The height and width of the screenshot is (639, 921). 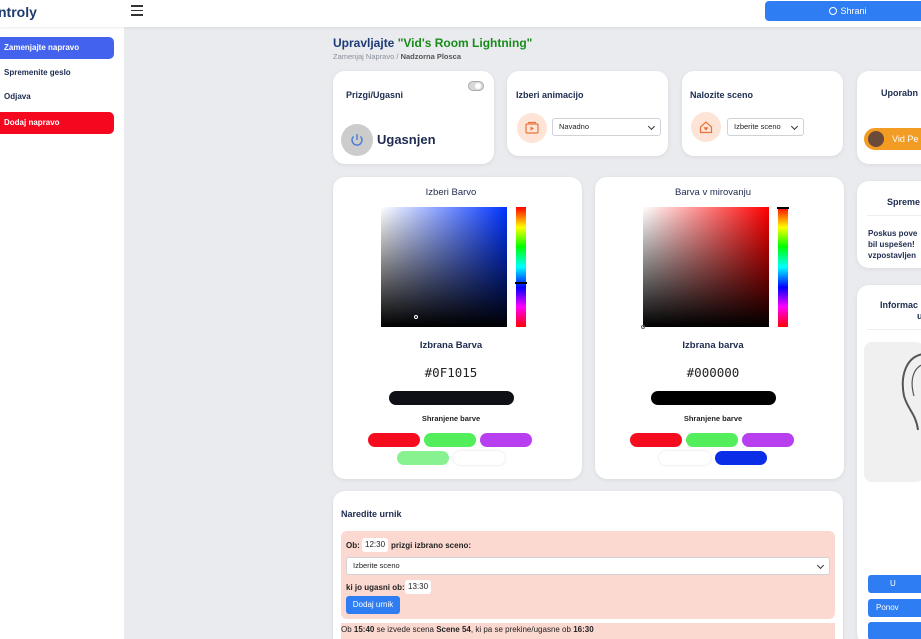 What do you see at coordinates (416, 317) in the screenshot?
I see `color-picker-cursor` at bounding box center [416, 317].